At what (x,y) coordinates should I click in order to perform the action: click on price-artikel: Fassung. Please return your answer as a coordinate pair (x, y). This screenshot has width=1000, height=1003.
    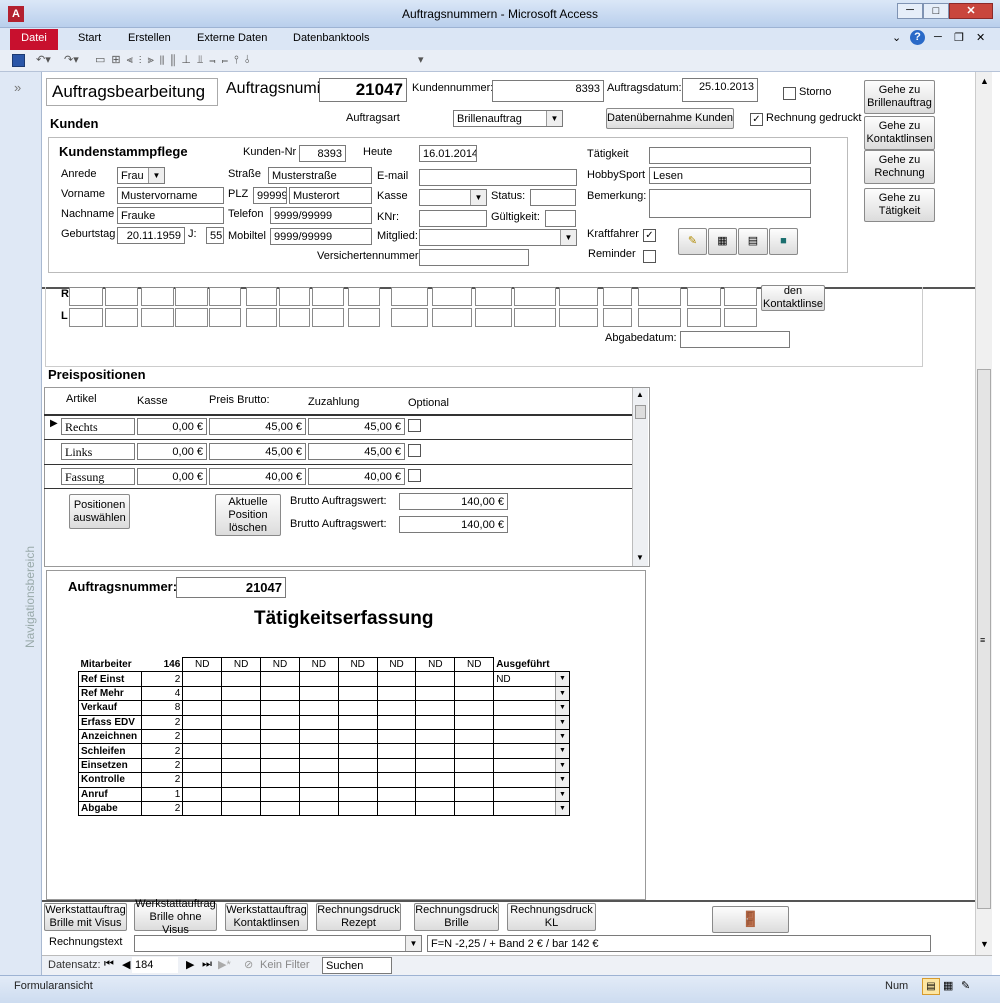
    Looking at the image, I should click on (98, 476).